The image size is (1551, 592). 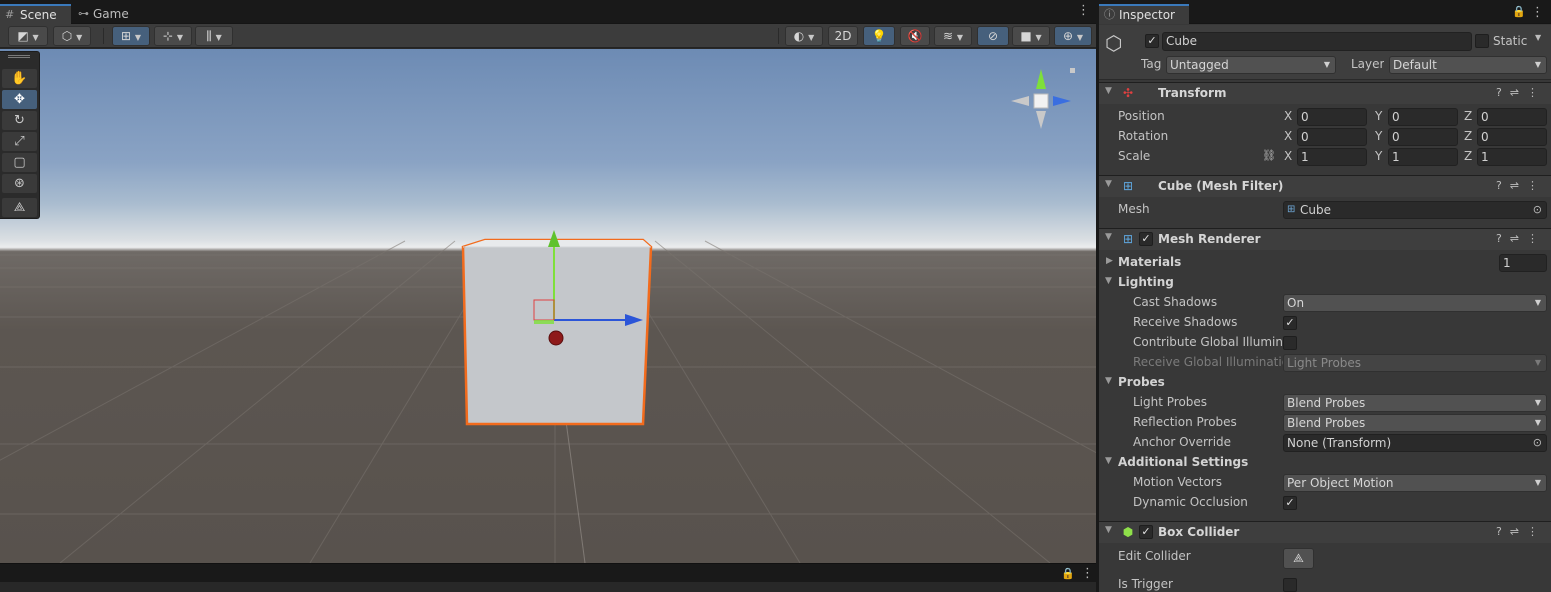 I want to click on inspector-menu-icon: ⋮, so click(x=1537, y=12).